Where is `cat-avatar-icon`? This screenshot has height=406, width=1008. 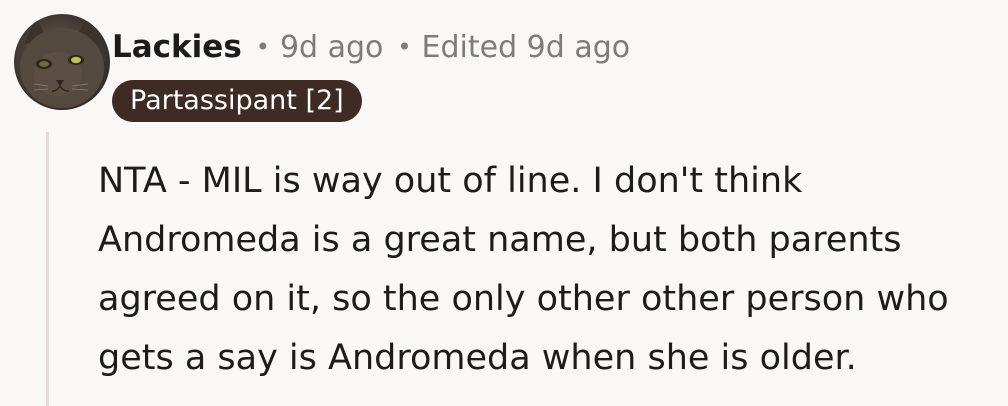 cat-avatar-icon is located at coordinates (62, 62).